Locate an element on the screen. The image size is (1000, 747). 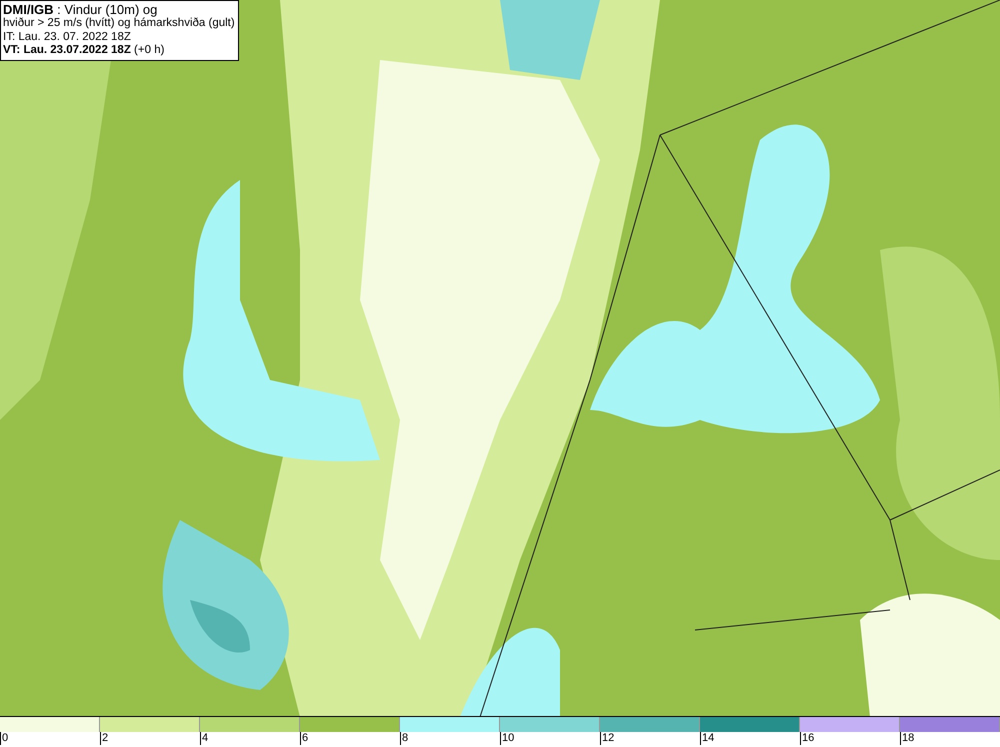
legend-text: DMI/IGB : Vindur (10m) og is located at coordinates (80, 9).